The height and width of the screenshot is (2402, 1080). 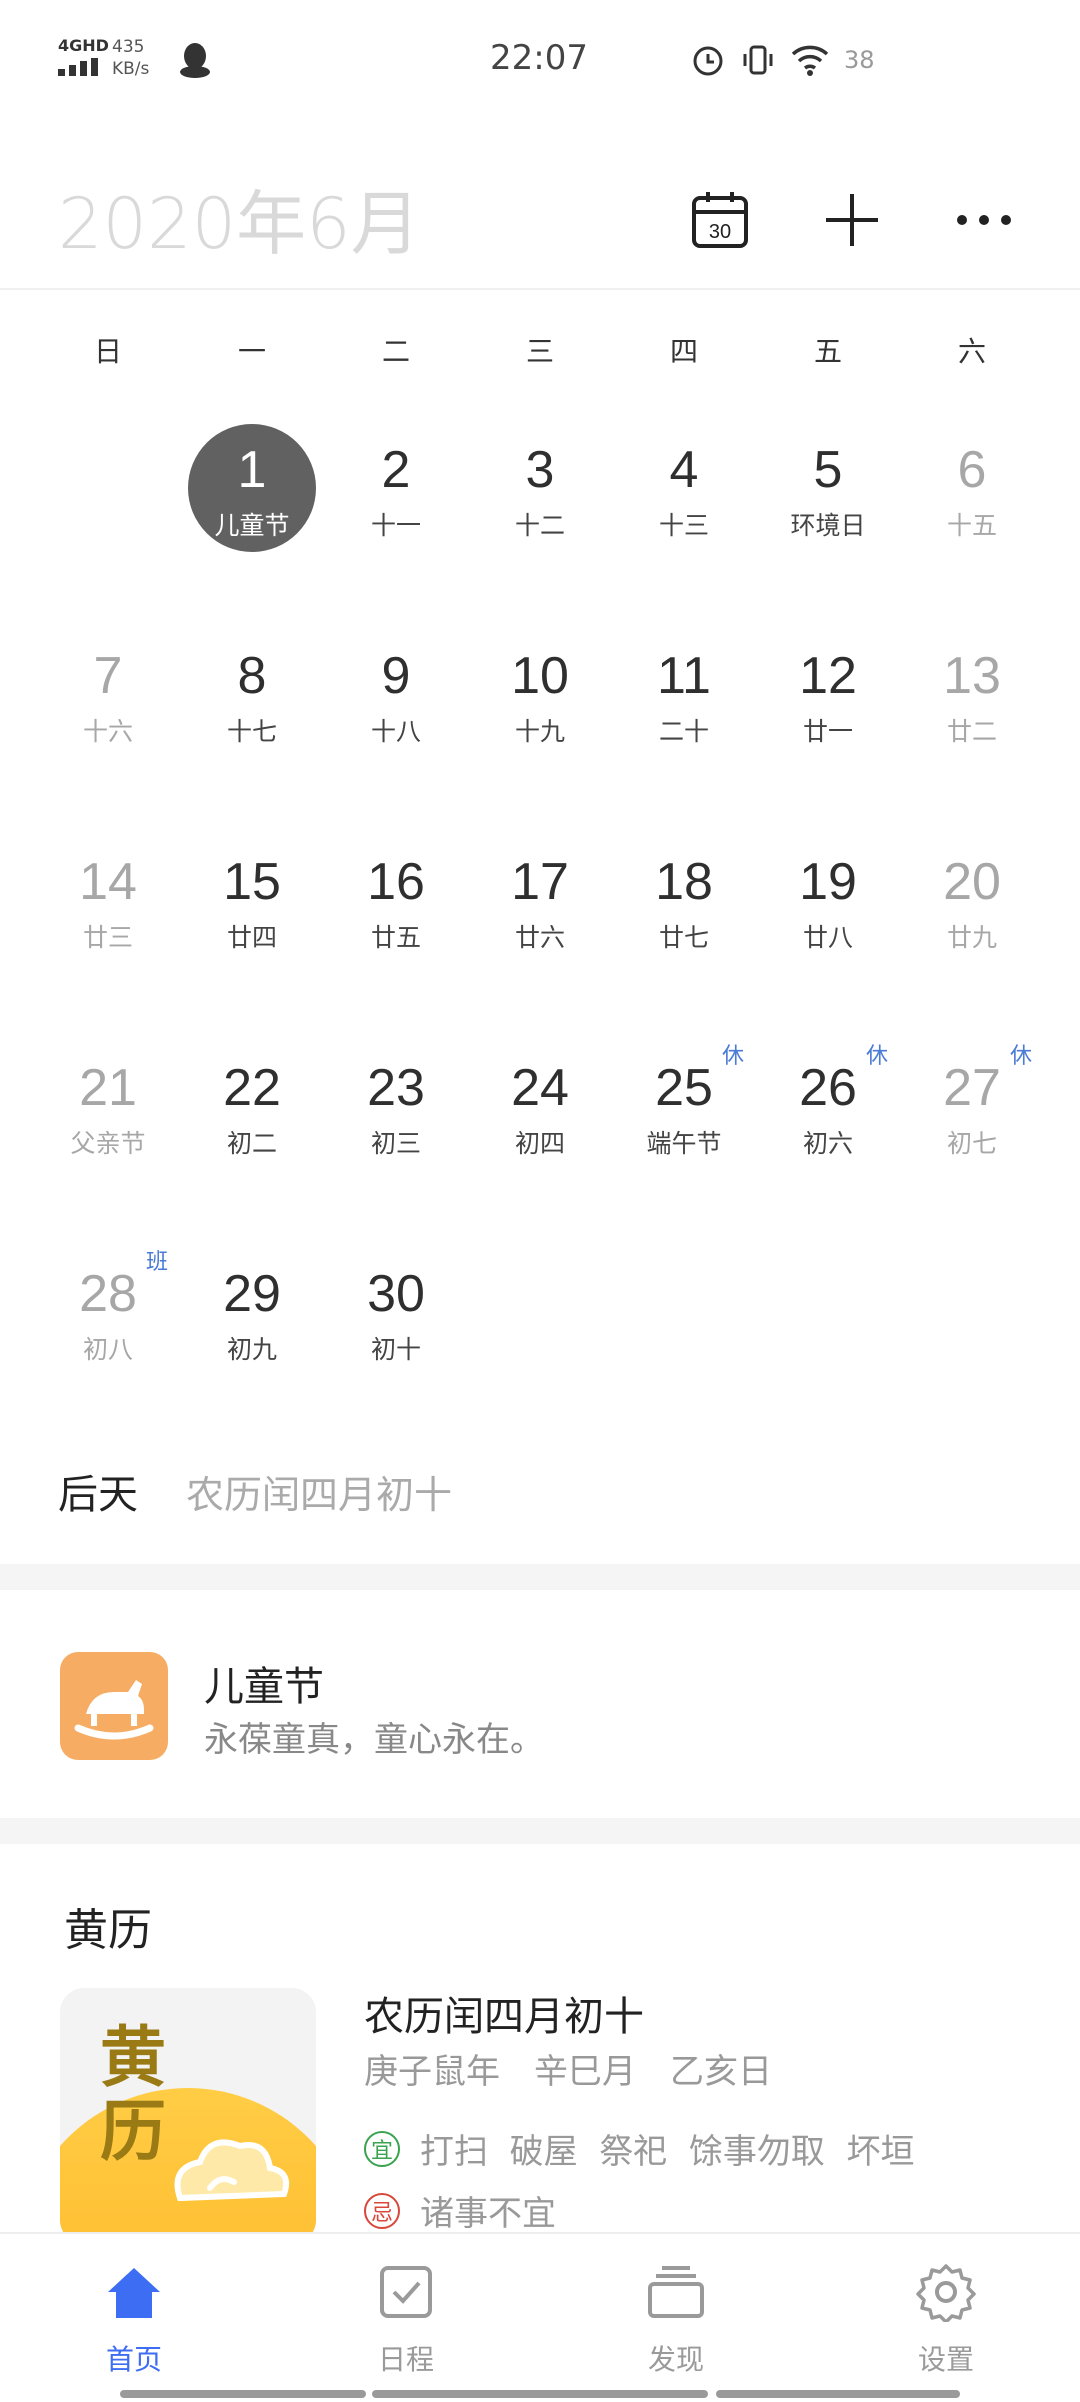 I want to click on day-number: 6, so click(x=972, y=470).